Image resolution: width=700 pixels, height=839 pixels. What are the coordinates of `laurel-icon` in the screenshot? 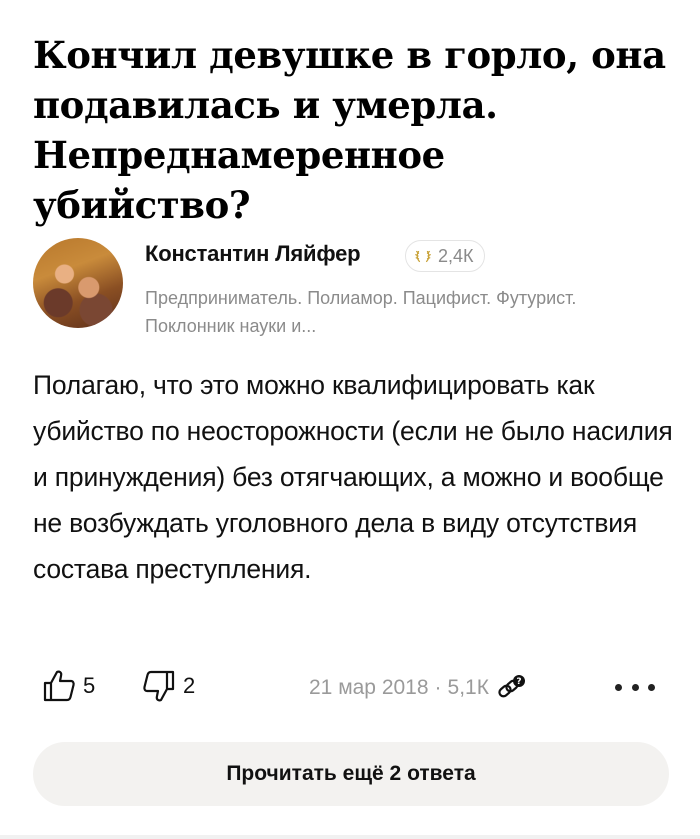 It's located at (423, 256).